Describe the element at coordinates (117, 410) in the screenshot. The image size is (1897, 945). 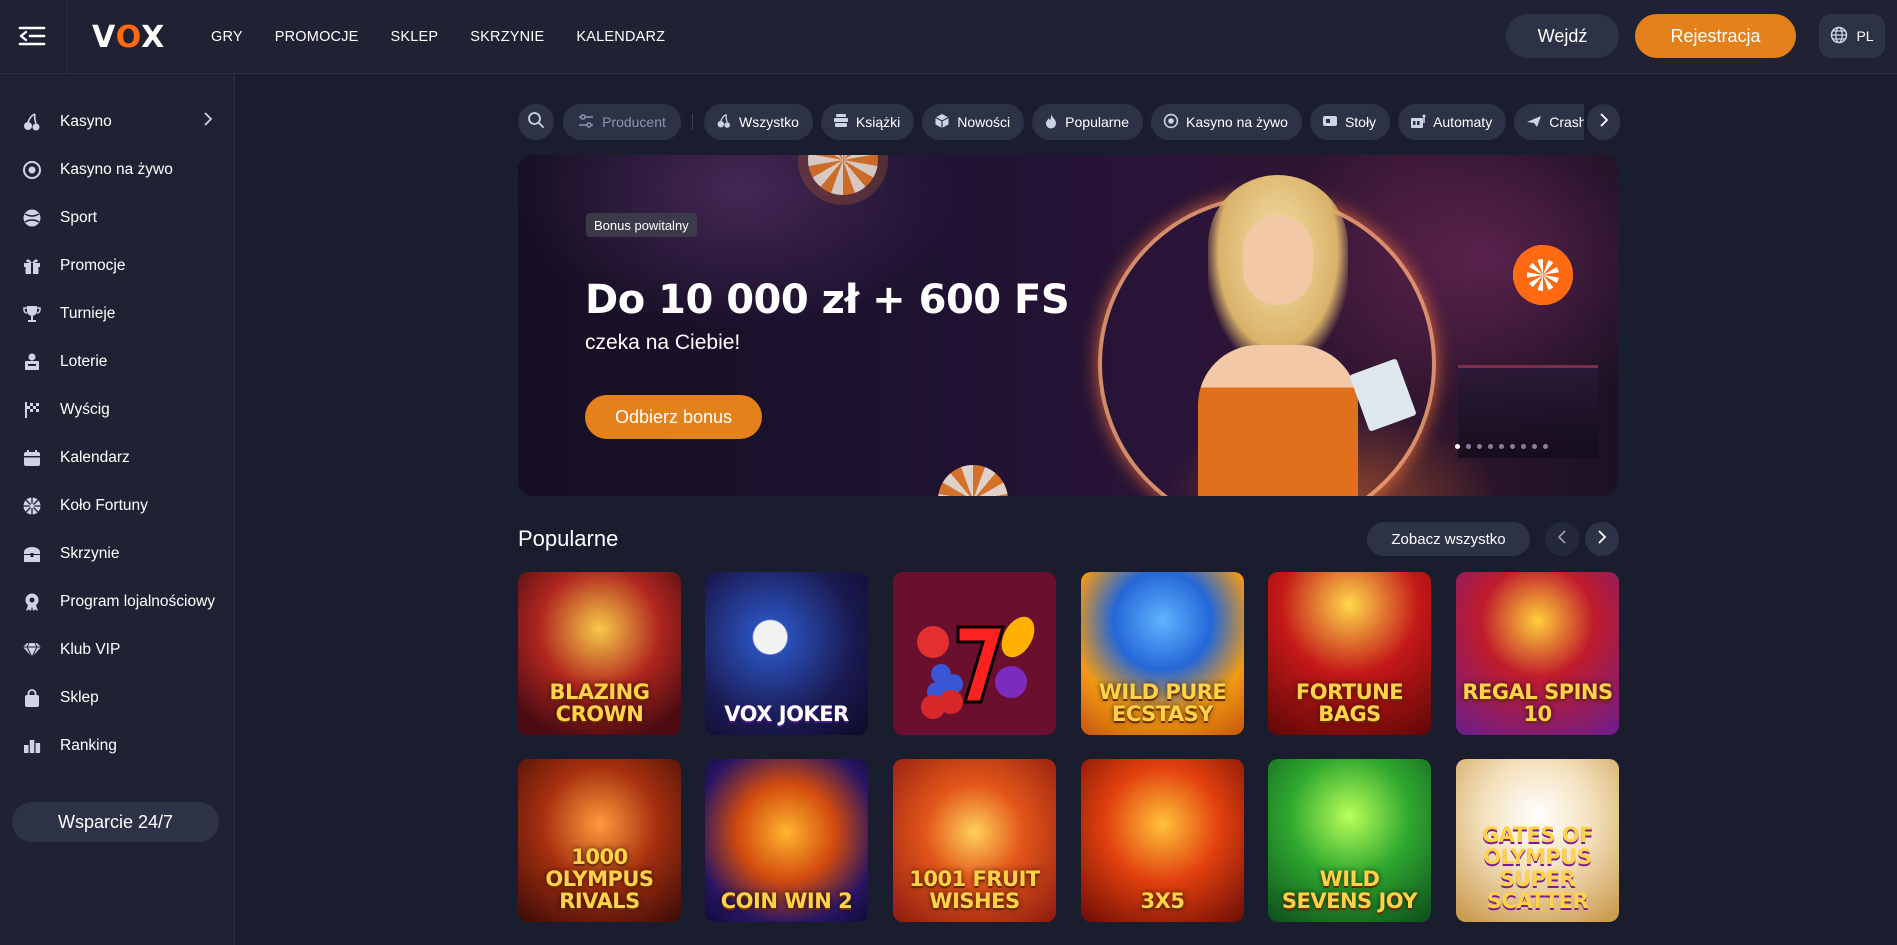
I see `sidebar-item-wyscig: Wyścig` at that location.